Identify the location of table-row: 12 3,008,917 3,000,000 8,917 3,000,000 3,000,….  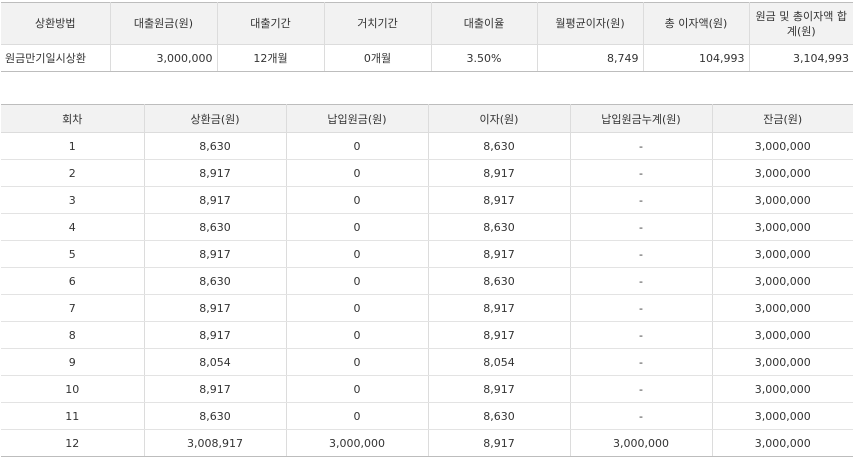
(427, 443).